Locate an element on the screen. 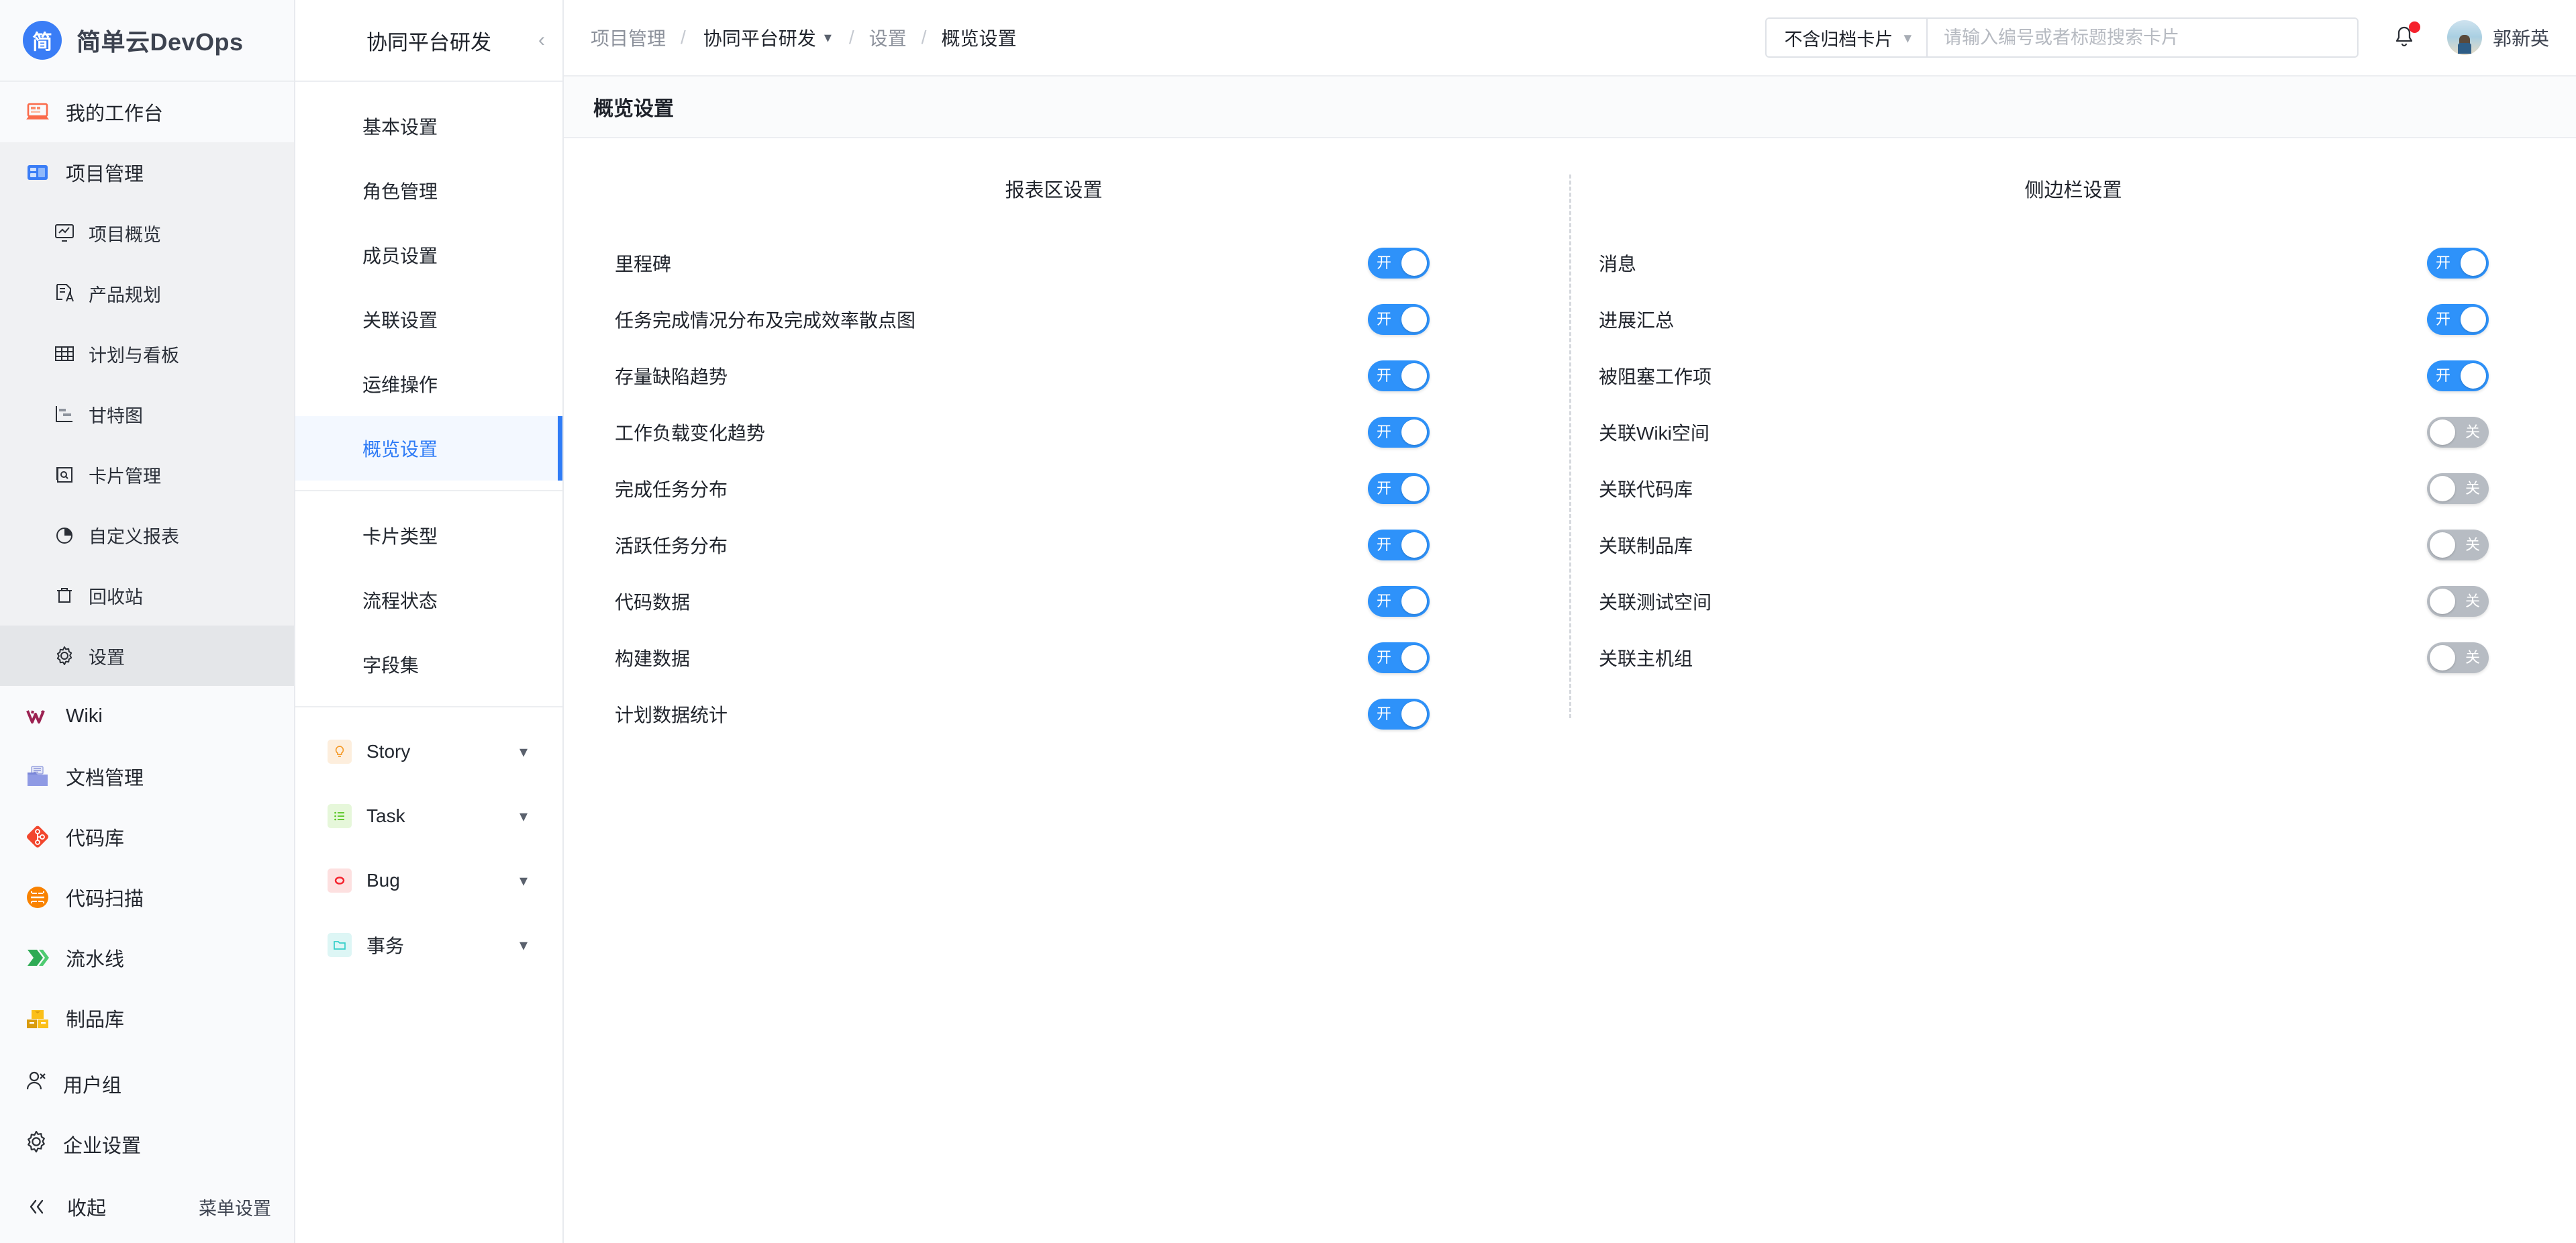 Image resolution: width=2576 pixels, height=1243 pixels. collapse-label: 收起 is located at coordinates (87, 1209).